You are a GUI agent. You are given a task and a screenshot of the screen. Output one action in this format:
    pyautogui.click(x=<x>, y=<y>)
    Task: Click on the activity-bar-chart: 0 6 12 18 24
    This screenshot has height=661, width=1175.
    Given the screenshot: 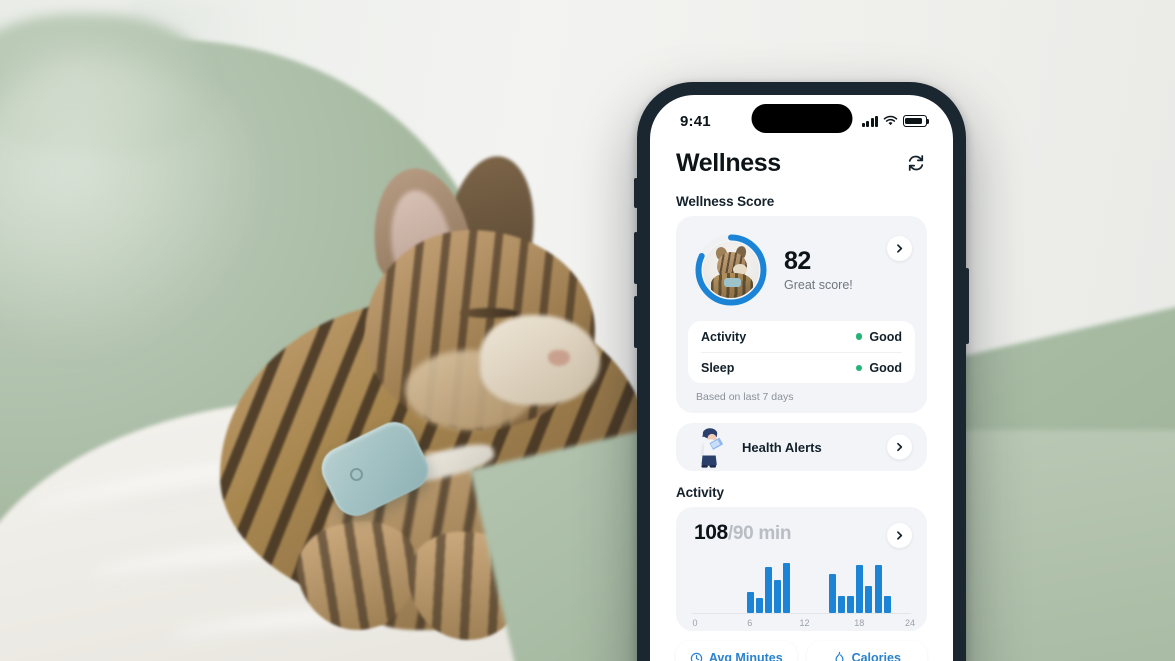 What is the action you would take?
    pyautogui.click(x=803, y=591)
    